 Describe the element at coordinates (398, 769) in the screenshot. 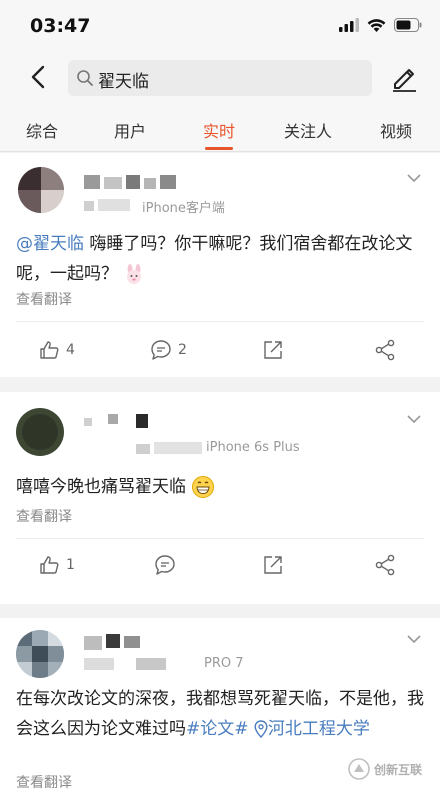

I see `watermark-text: 创新互联` at that location.